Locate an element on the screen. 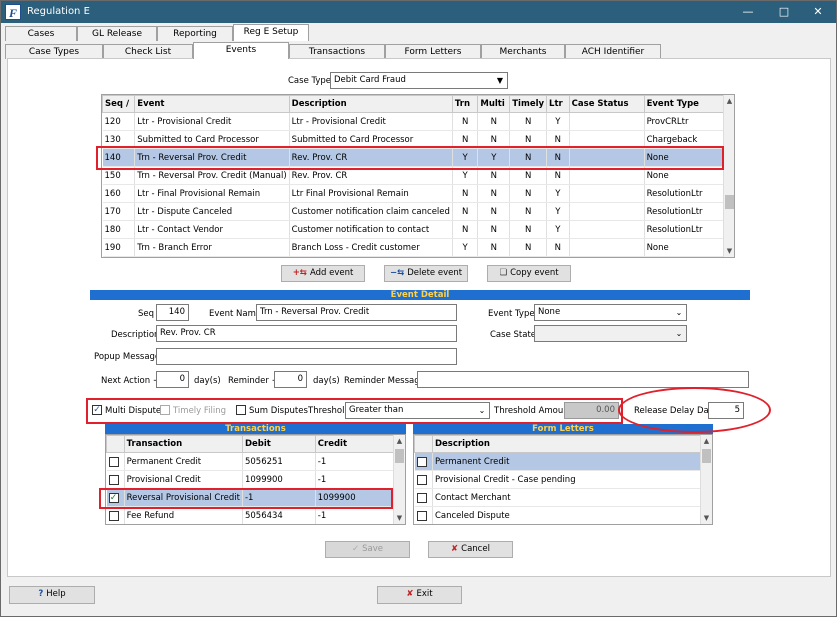 The image size is (837, 617). next-action-label: Next Action + is located at coordinates (130, 381).